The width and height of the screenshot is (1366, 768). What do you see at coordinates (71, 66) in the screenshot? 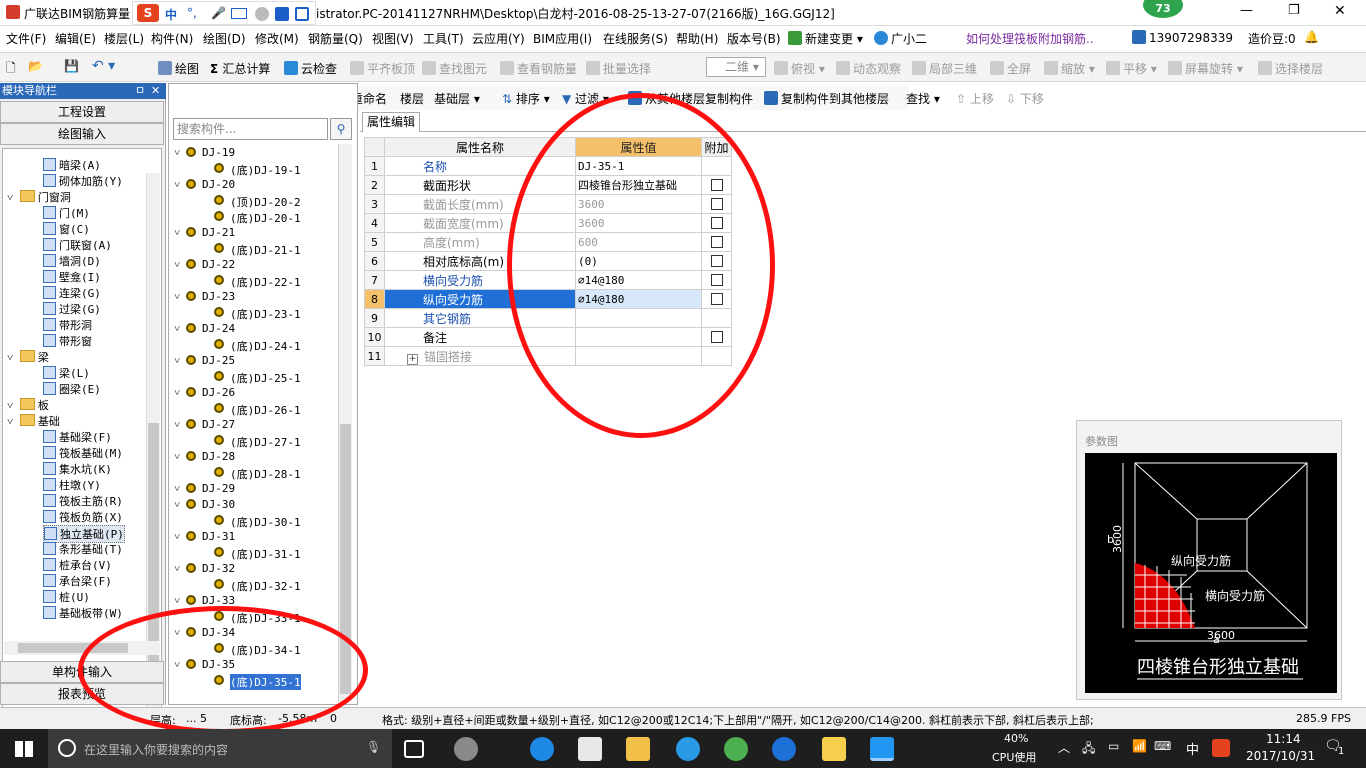
I see `save-icon: 💾` at bounding box center [71, 66].